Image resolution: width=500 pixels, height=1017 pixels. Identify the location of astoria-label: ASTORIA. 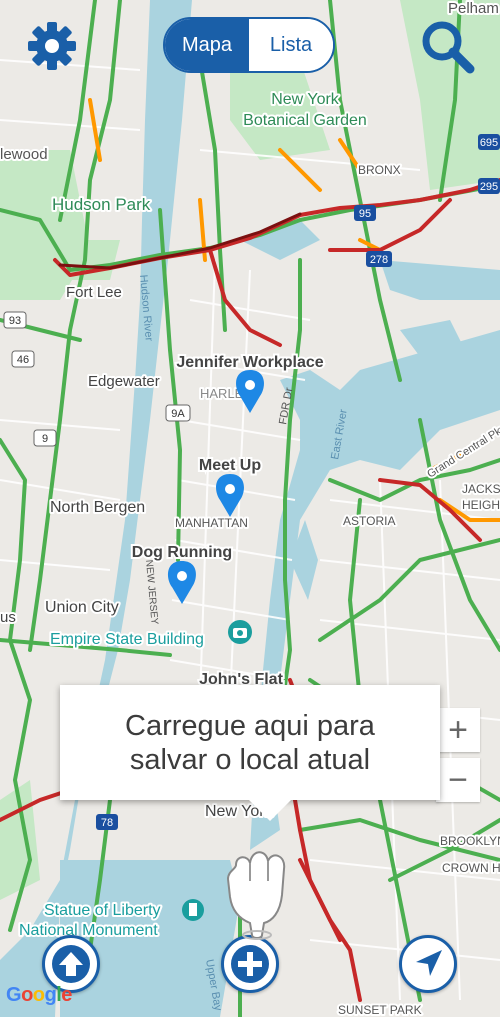
(369, 521).